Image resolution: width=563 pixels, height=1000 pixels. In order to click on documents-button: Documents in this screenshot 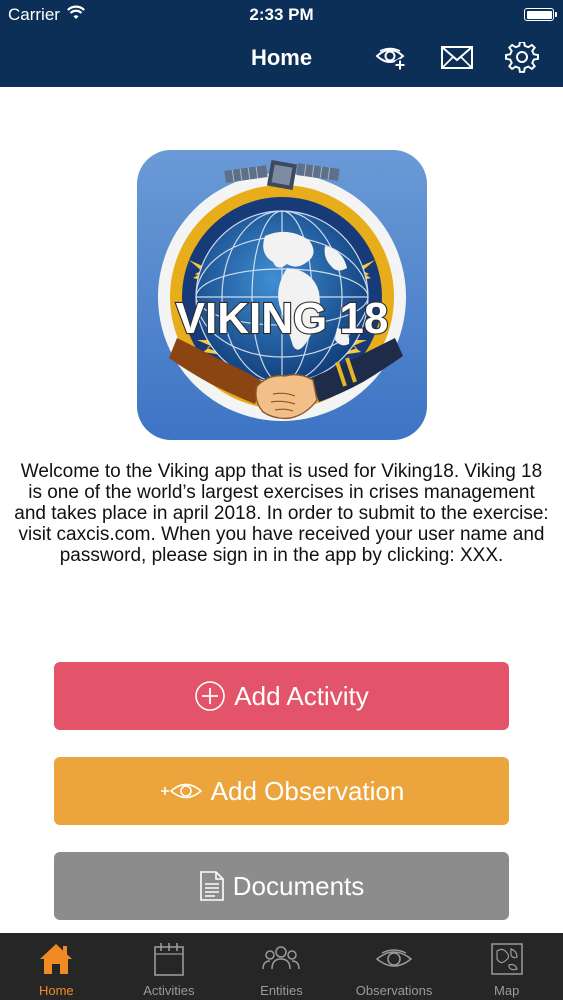, I will do `click(281, 886)`.